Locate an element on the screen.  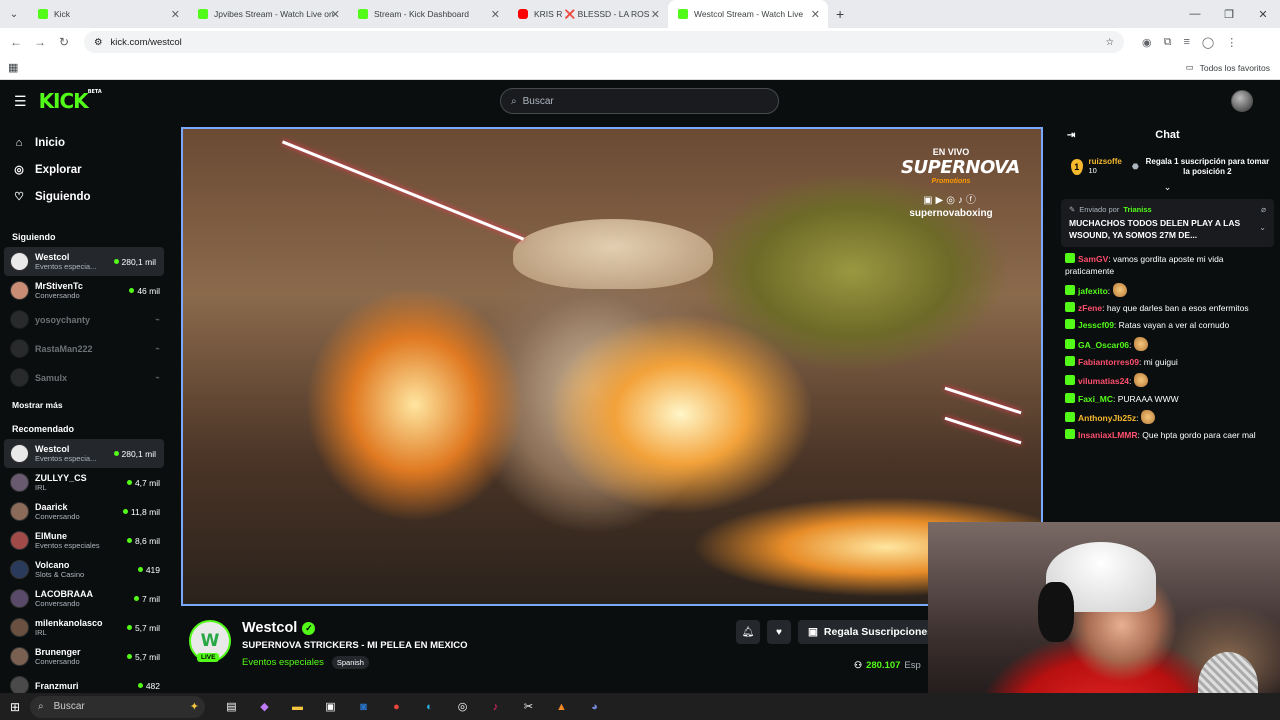
nav-siguiendo: ♡ Siguiendo is located at coordinates (84, 196).